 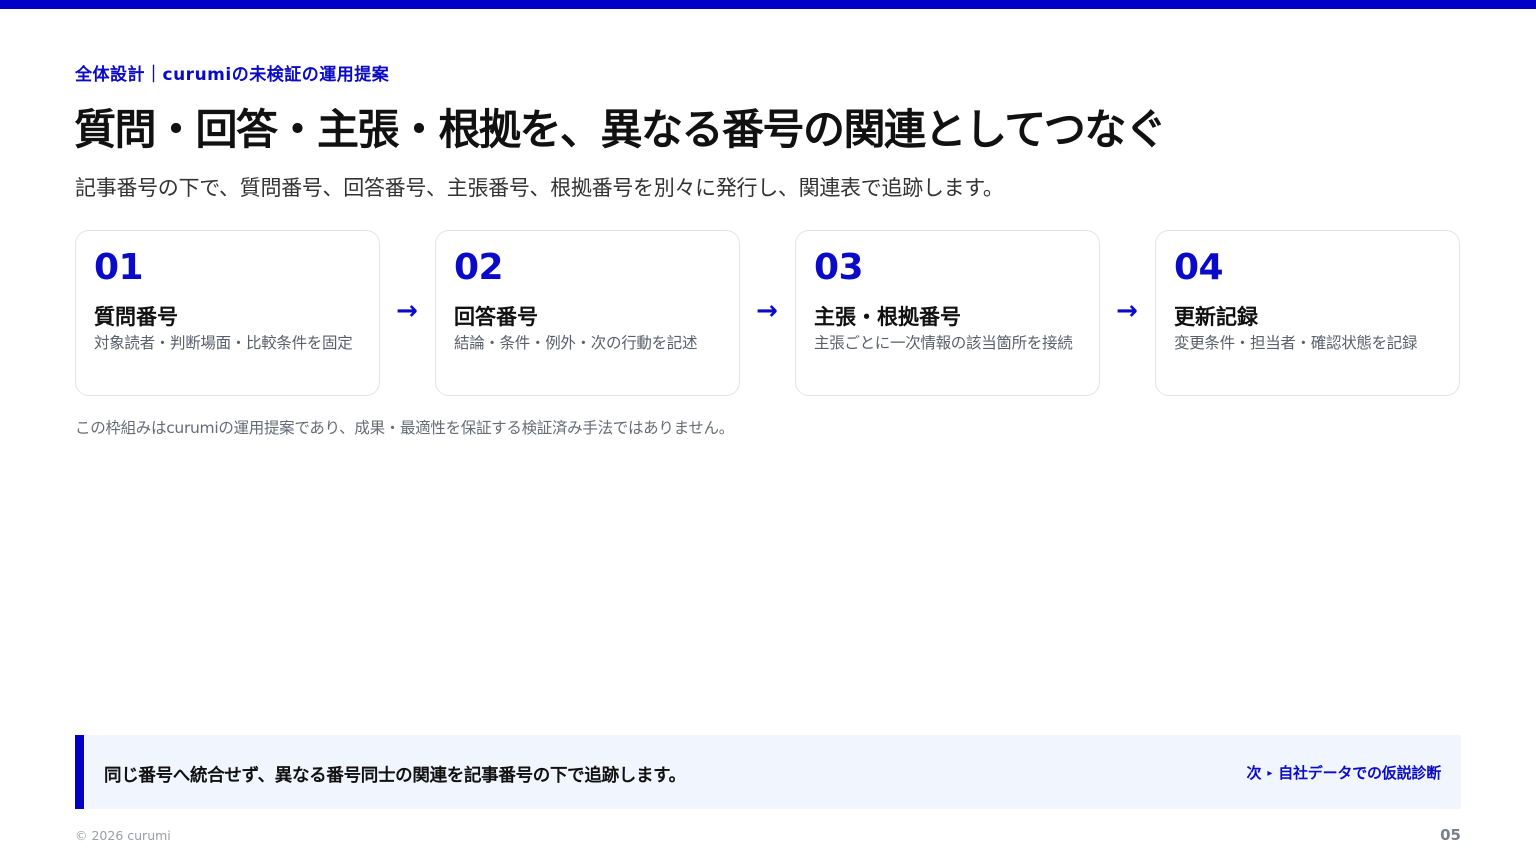 I want to click on step-card-1: 01 質問番号 対象読者・判断場面・比較条件を固定, so click(x=227, y=313).